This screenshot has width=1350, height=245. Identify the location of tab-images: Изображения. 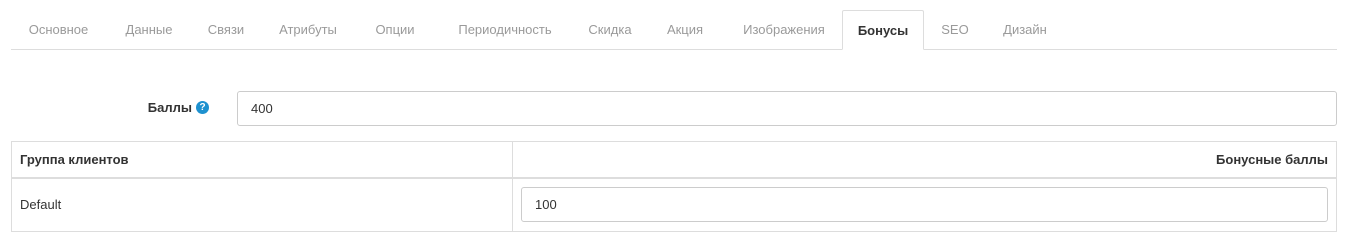
(784, 30).